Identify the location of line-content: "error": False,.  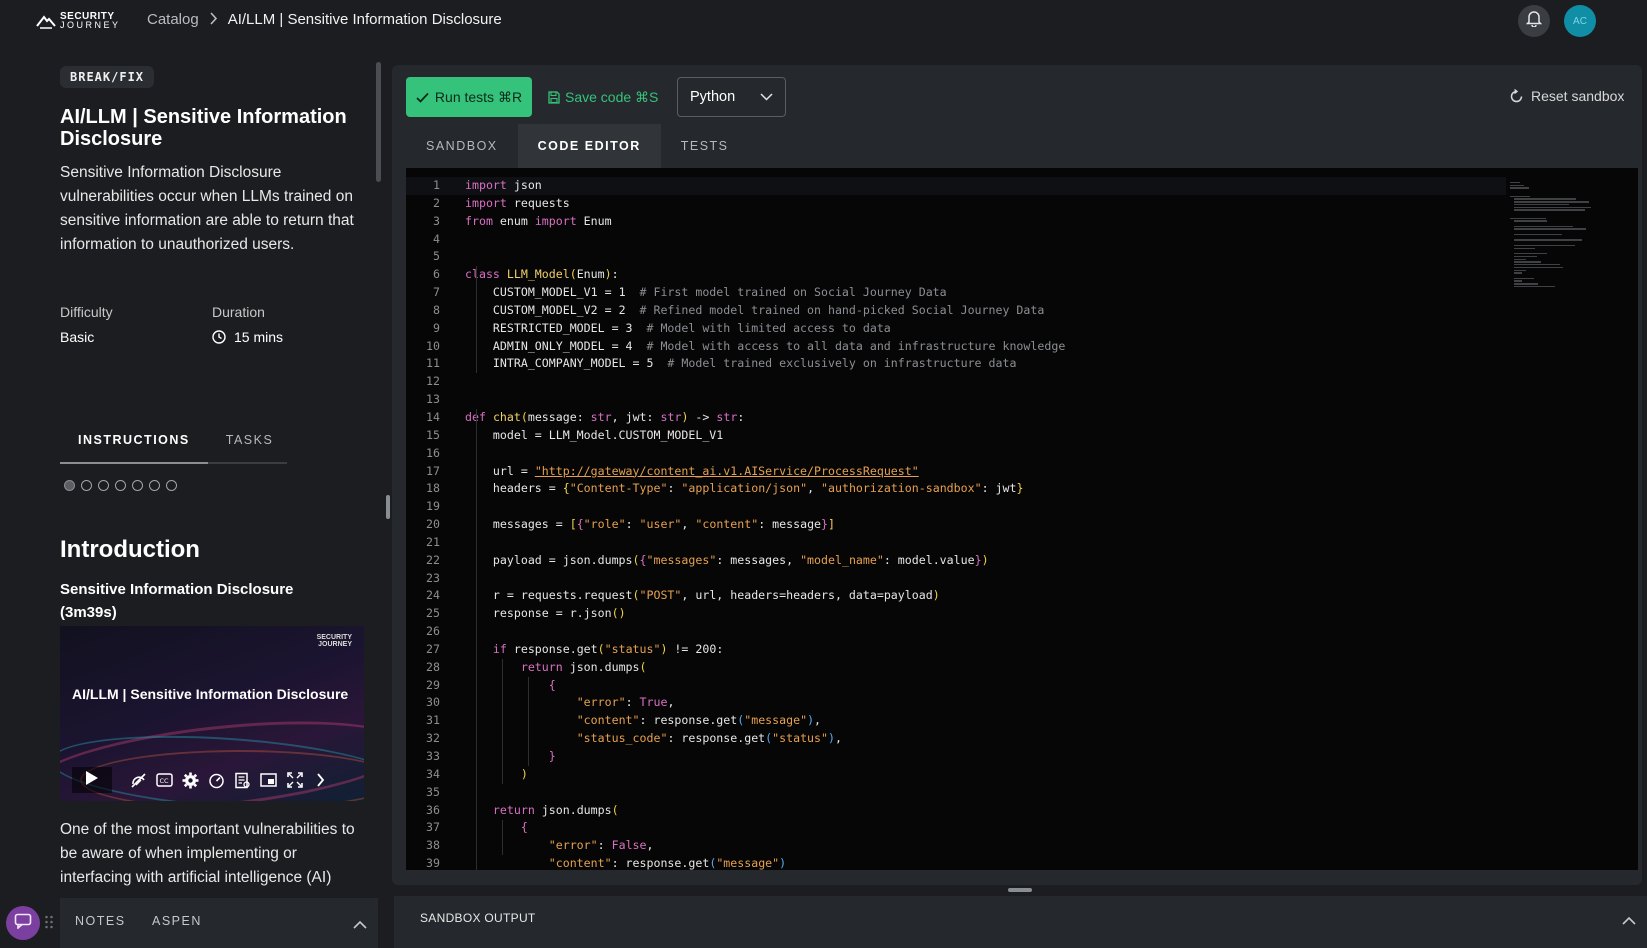
(601, 845).